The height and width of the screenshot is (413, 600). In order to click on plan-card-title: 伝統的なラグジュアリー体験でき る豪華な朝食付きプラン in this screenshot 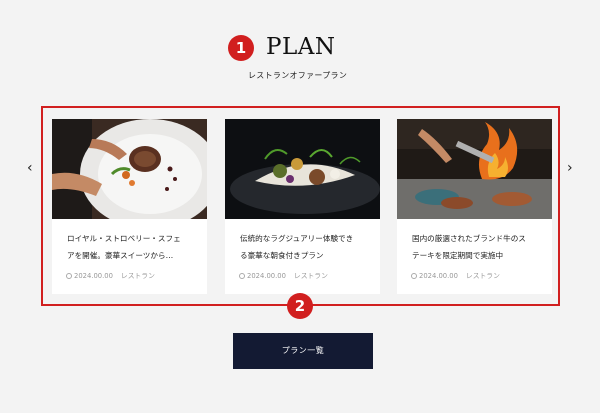, I will do `click(297, 247)`.